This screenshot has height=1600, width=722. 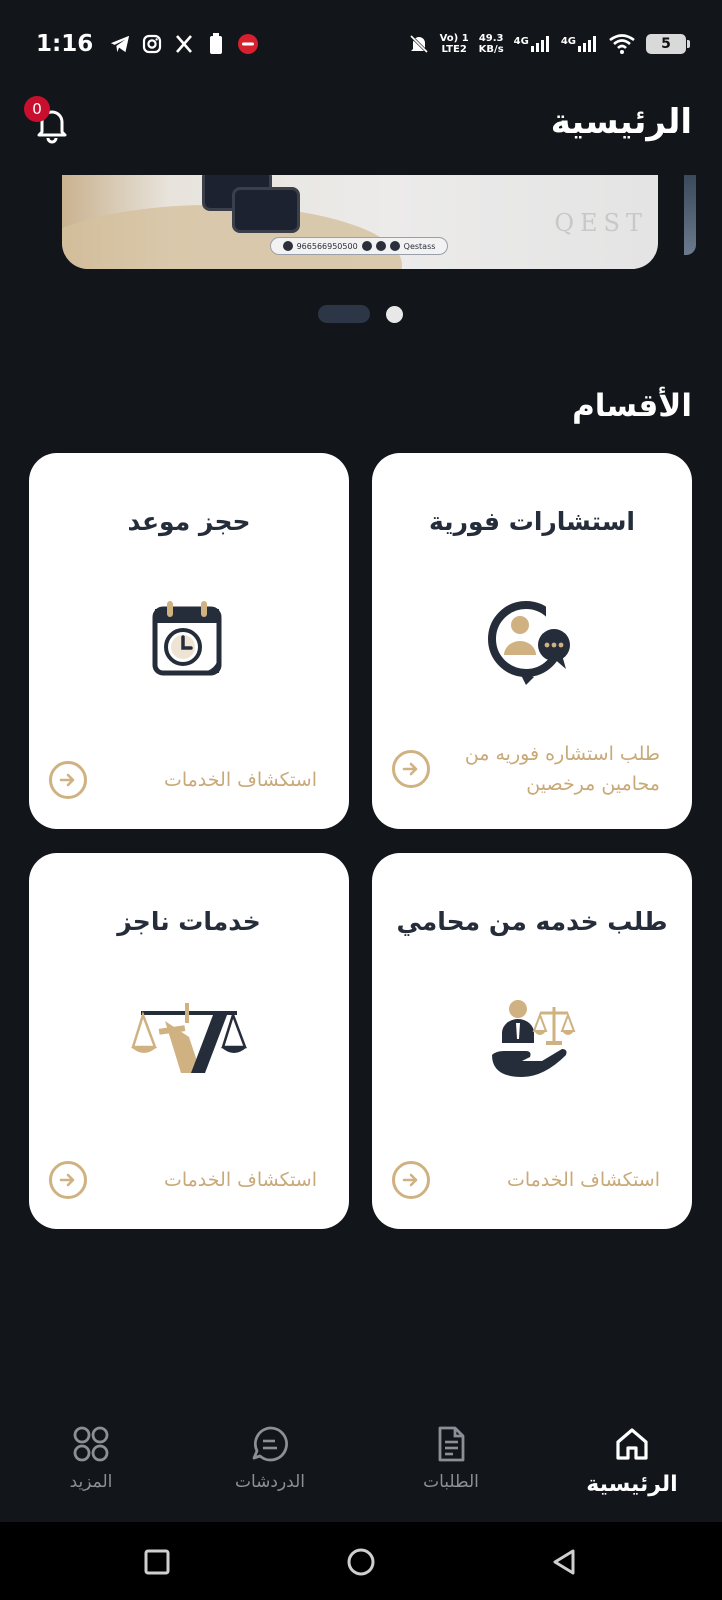 What do you see at coordinates (287, 246) in the screenshot?
I see `phone-icon` at bounding box center [287, 246].